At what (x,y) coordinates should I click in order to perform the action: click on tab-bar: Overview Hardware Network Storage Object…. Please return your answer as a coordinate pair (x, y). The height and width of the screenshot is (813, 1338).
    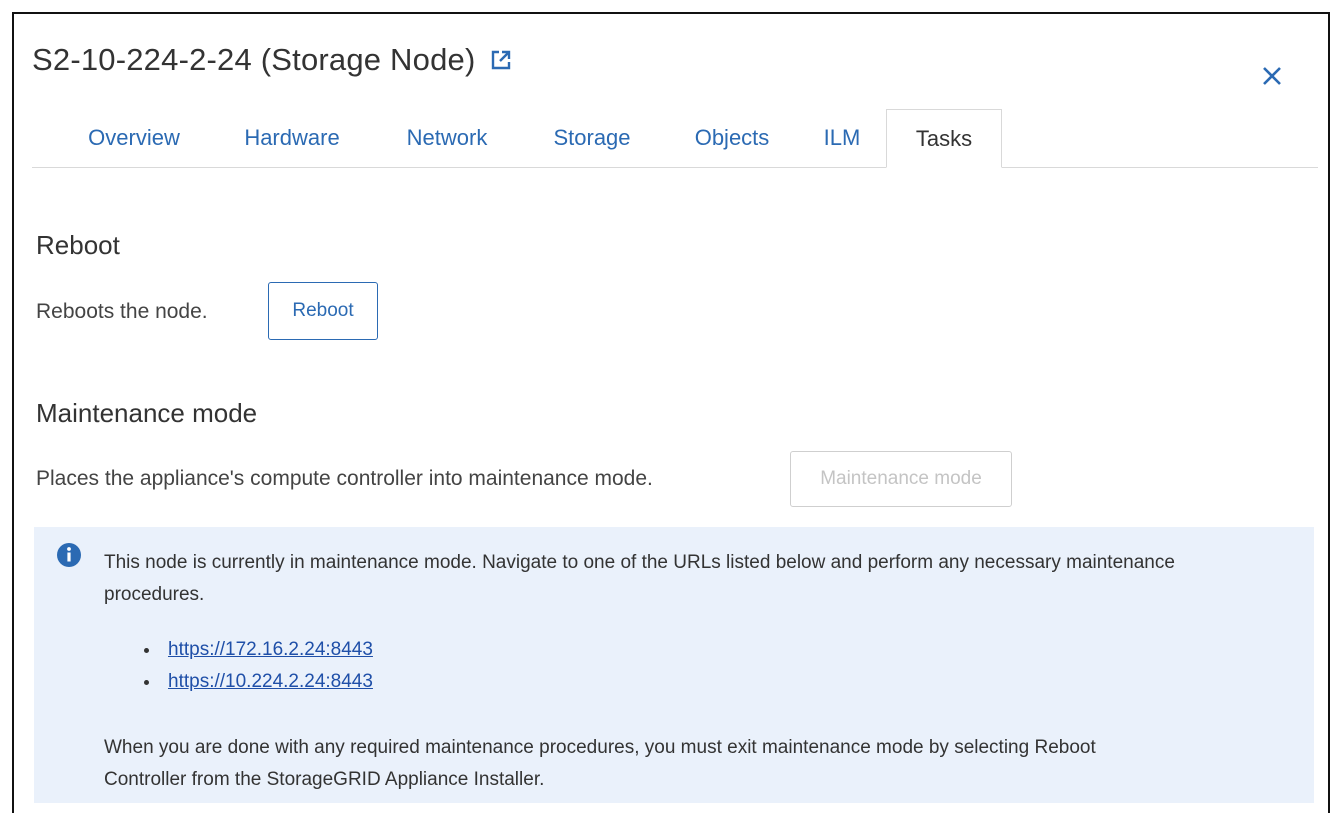
    Looking at the image, I should click on (675, 138).